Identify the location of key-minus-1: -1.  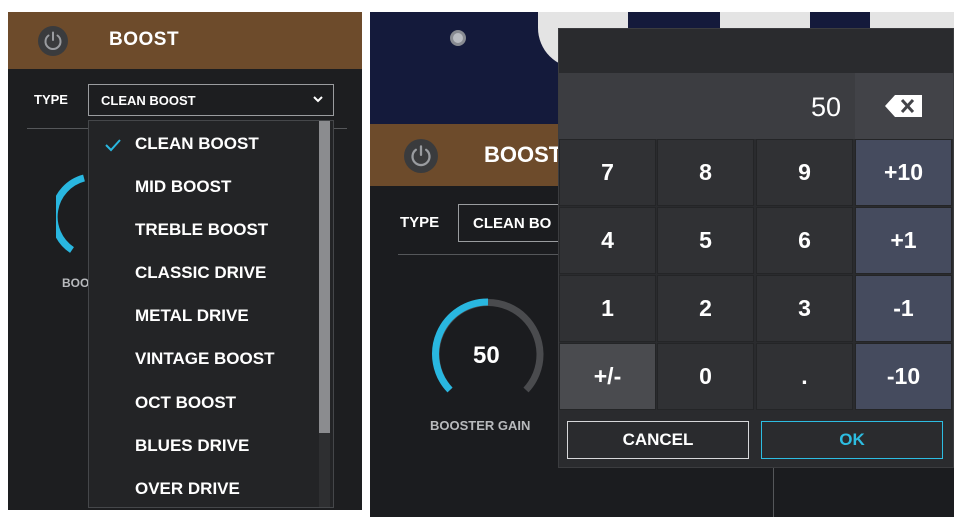
(903, 308).